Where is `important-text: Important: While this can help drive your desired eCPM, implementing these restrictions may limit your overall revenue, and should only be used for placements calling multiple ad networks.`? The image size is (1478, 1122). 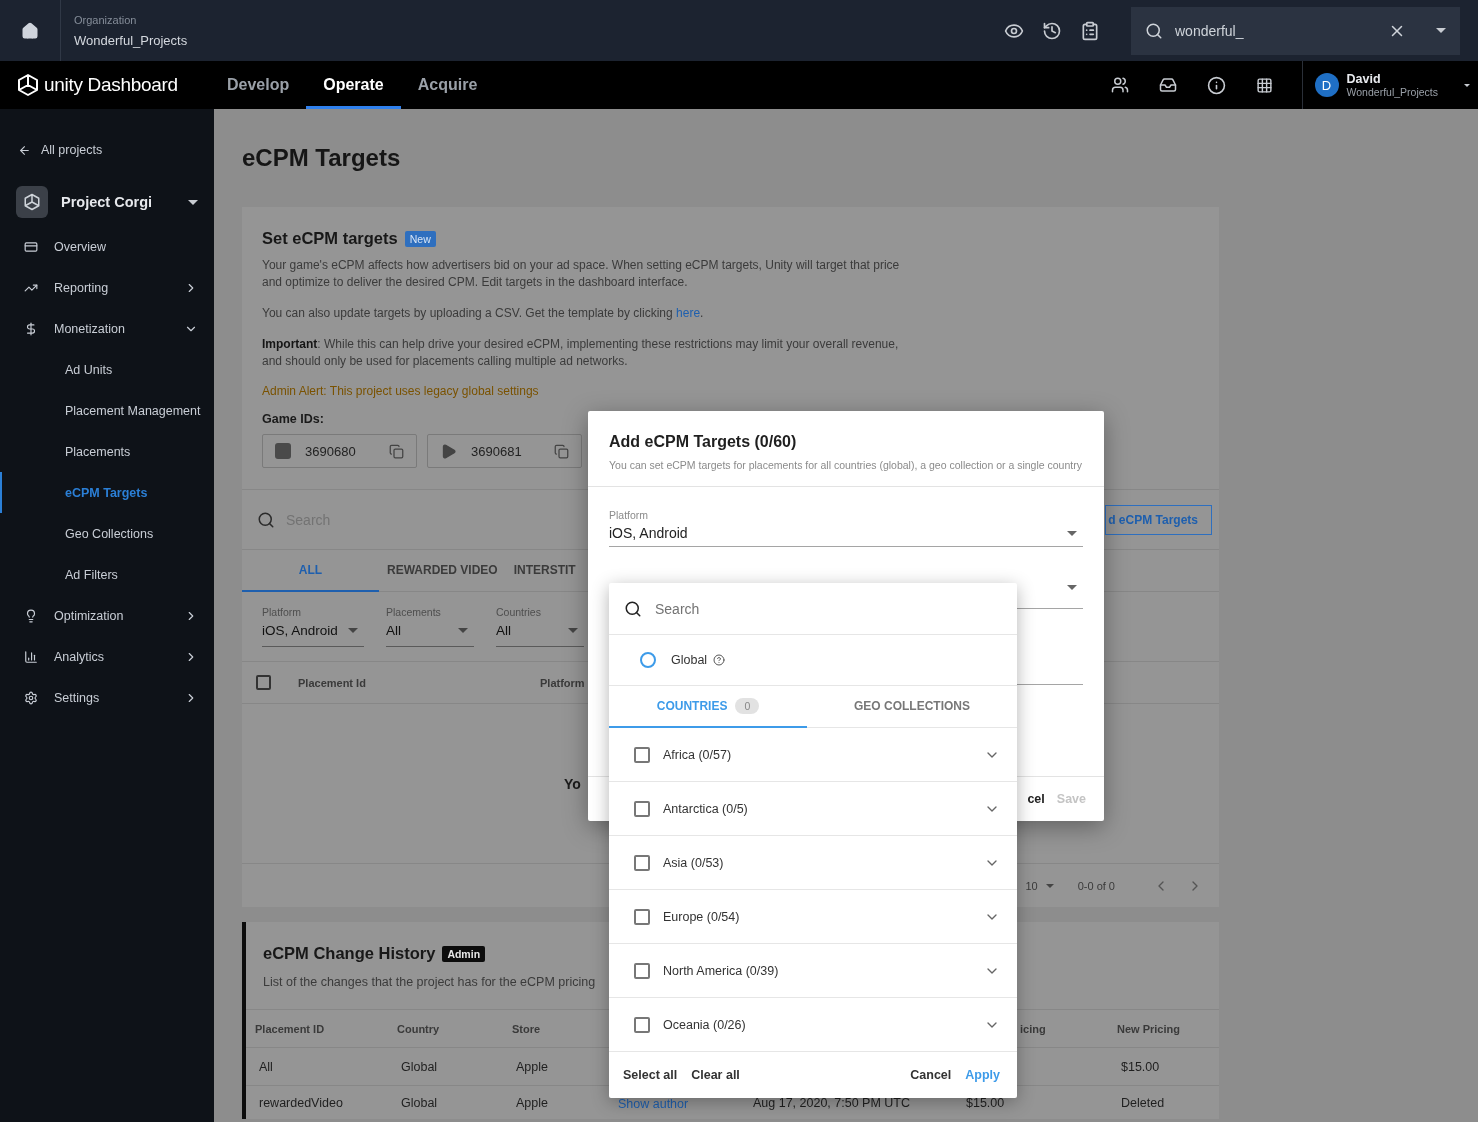 important-text: Important: While this can help drive your desired eCPM, implementing these restrictions may limit your overall revenue, and should only be used for placements calling multiple ad networks. is located at coordinates (581, 353).